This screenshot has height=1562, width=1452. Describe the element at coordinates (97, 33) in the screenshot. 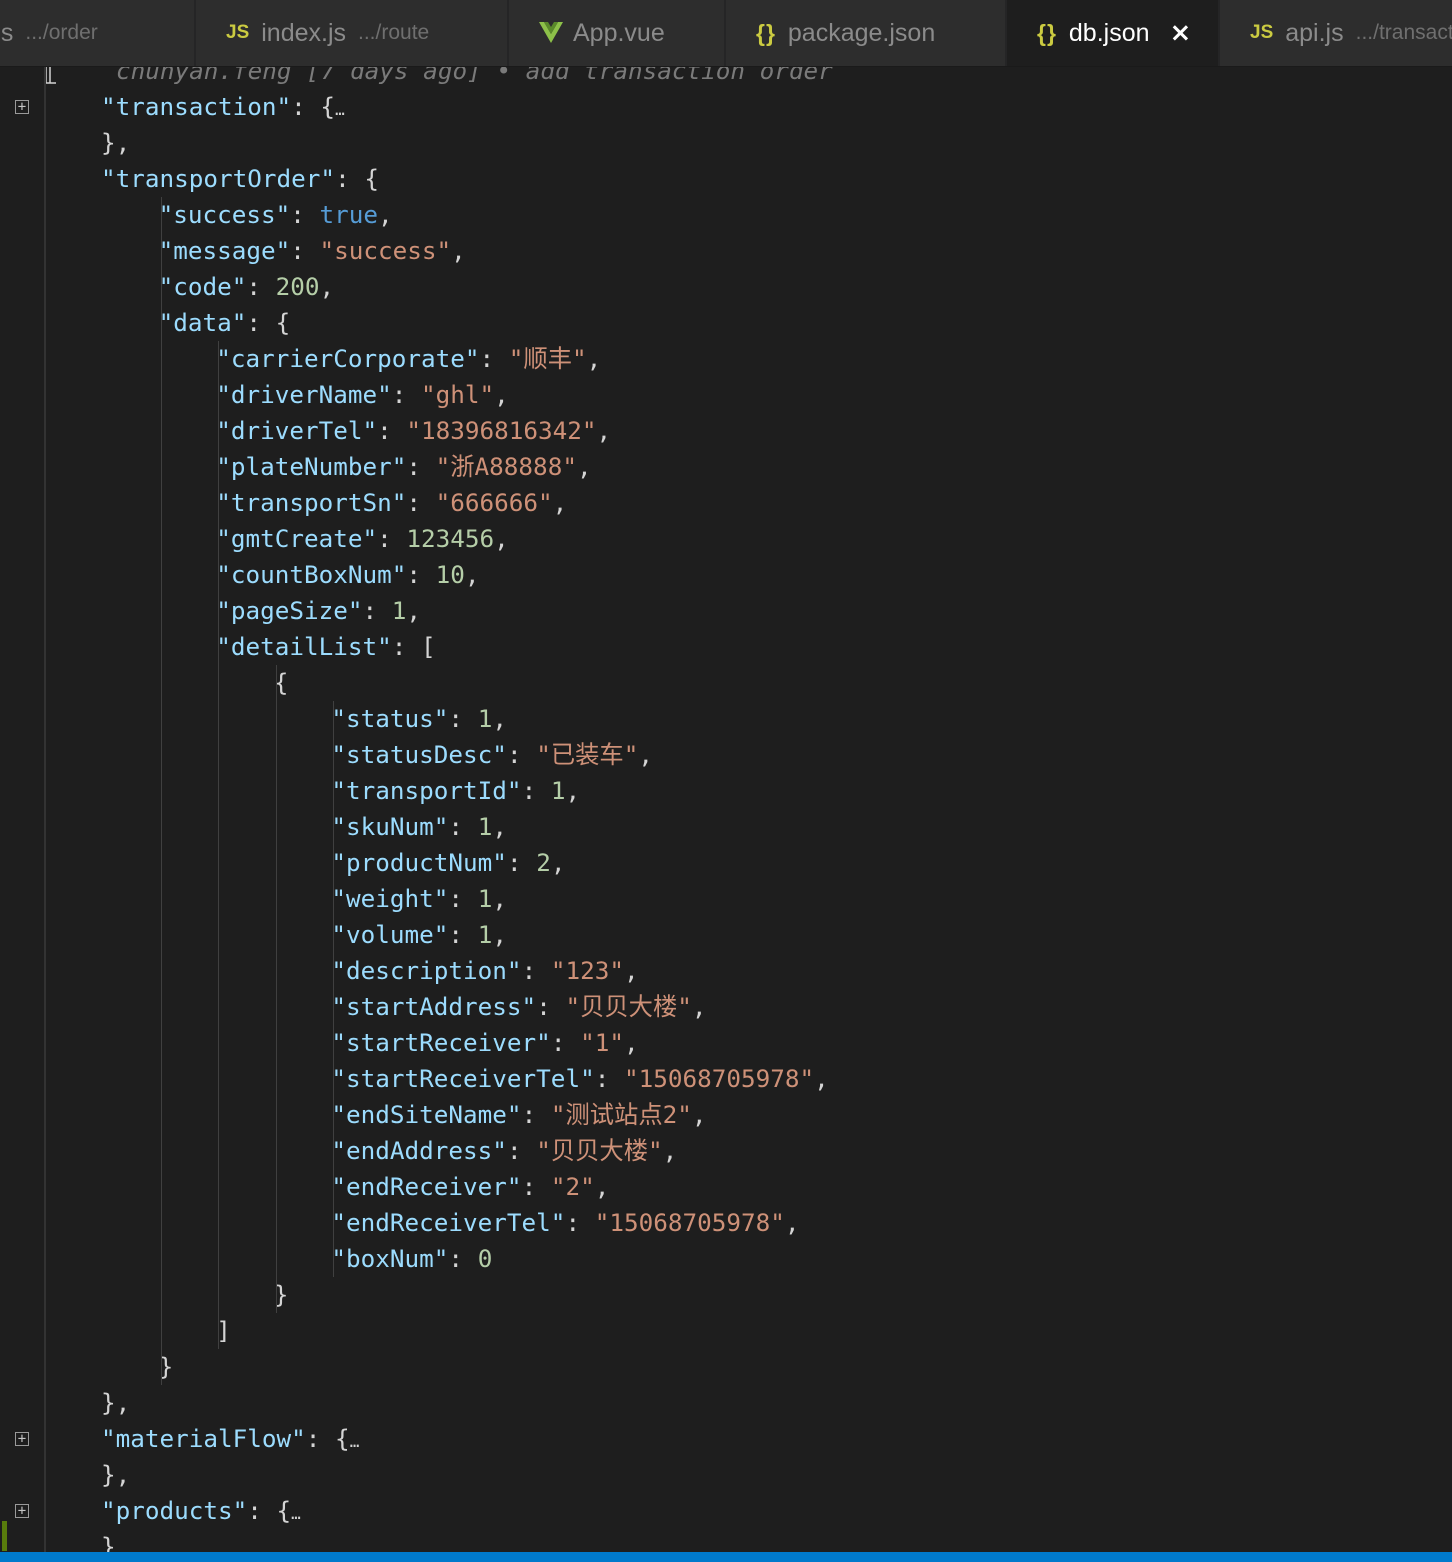

I see `tab-api-js: api.js .../order` at that location.